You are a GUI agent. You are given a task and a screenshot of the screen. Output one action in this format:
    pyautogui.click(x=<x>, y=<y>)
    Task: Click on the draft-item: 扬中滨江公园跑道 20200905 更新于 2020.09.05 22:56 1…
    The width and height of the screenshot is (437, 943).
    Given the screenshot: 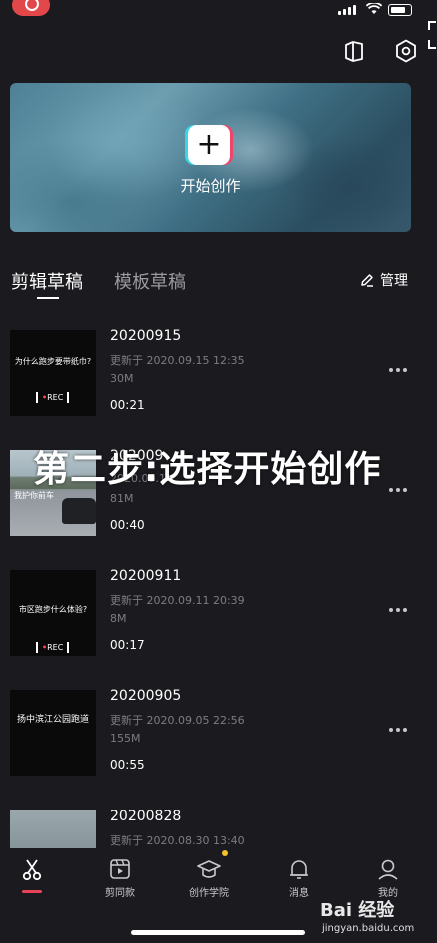 What is the action you would take?
    pyautogui.click(x=218, y=732)
    